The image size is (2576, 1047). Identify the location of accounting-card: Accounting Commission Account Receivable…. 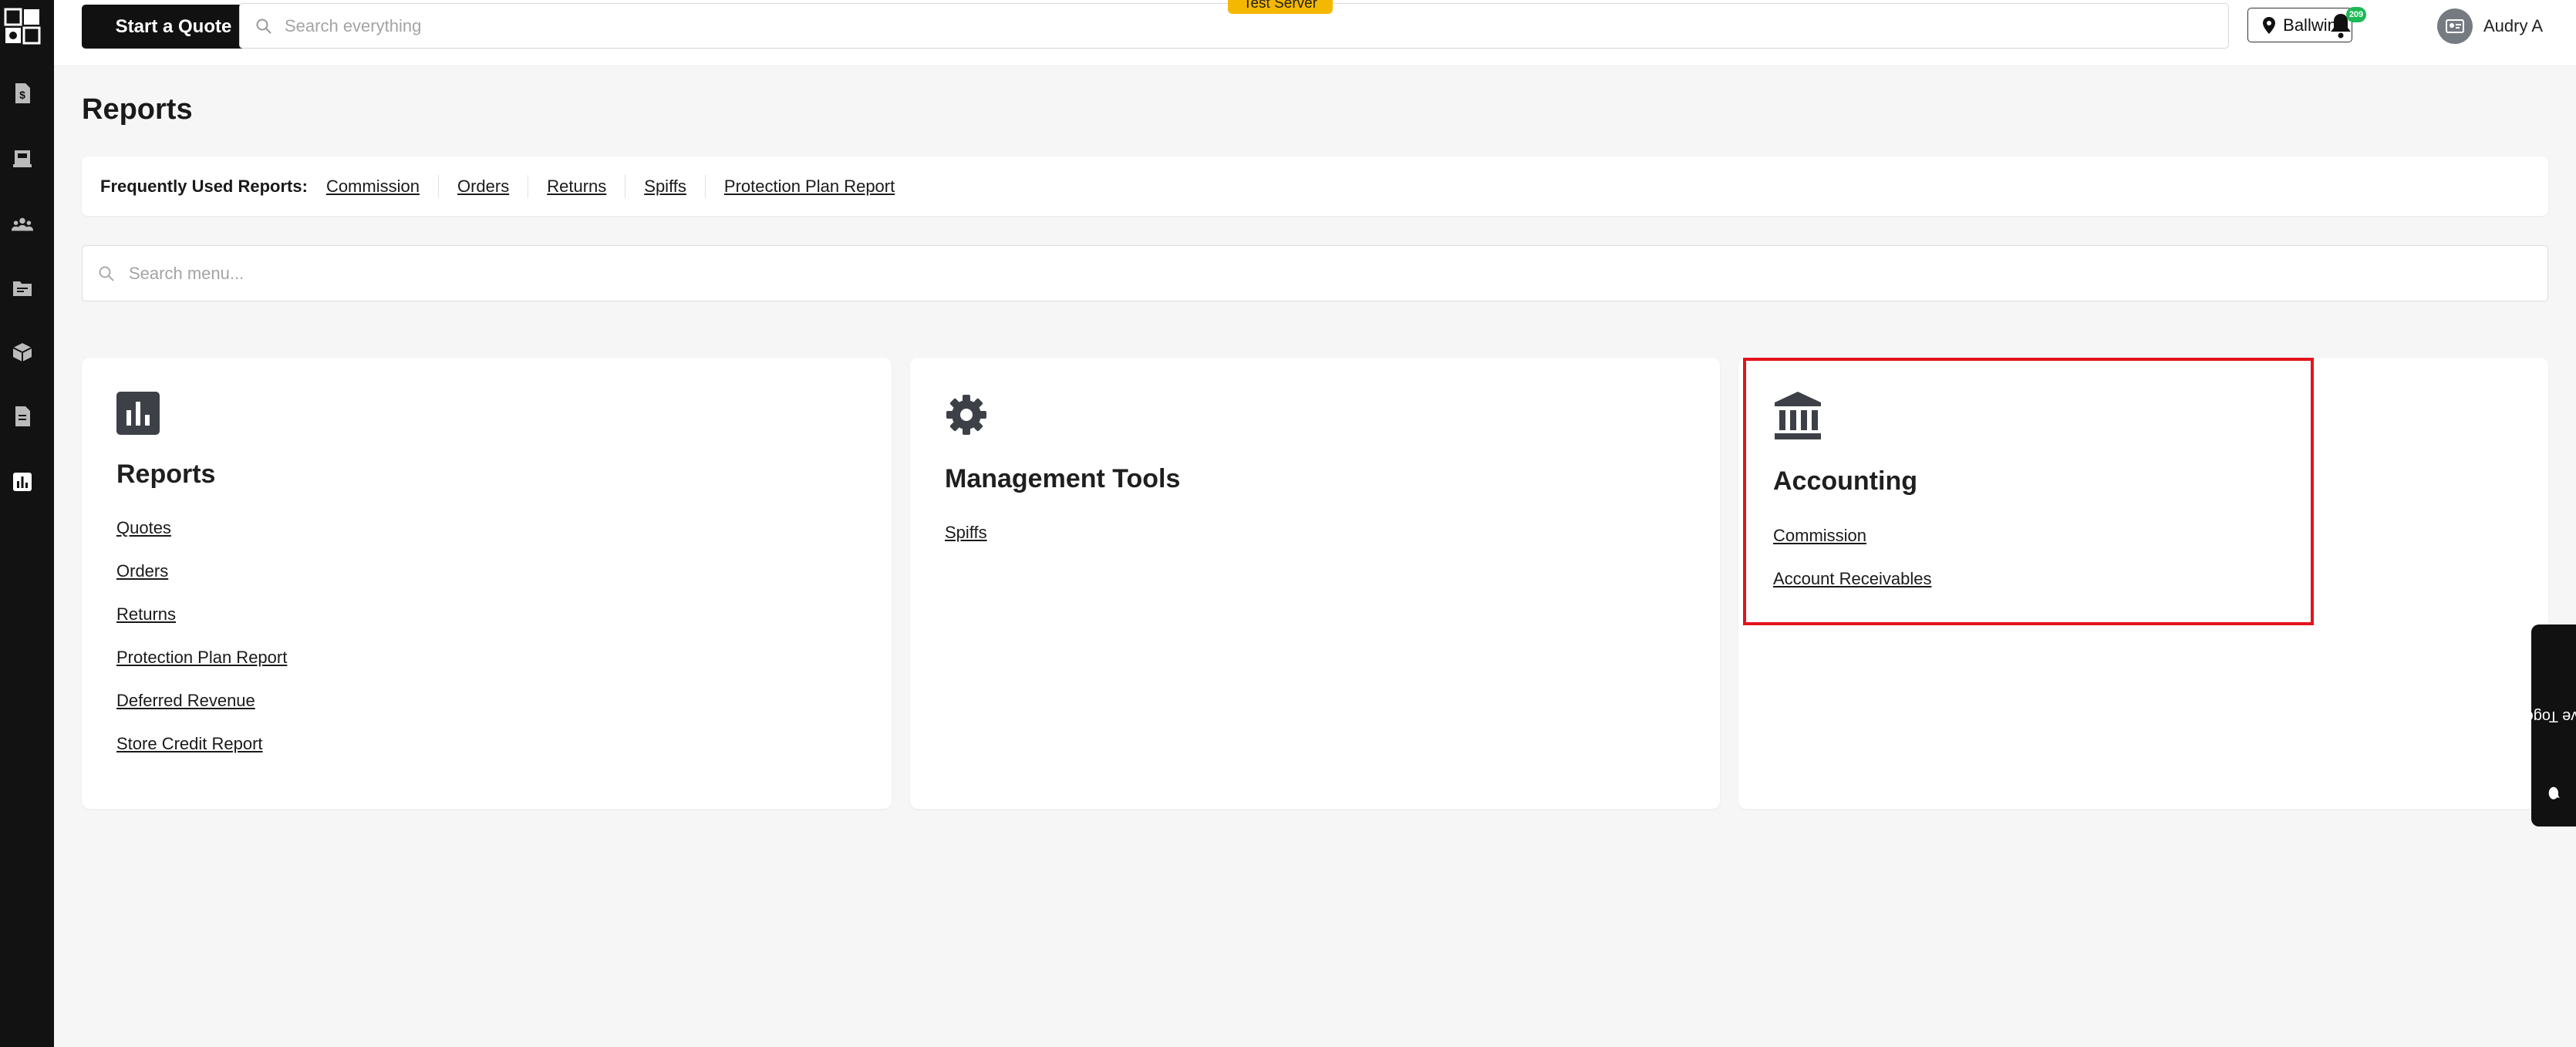
(2143, 583).